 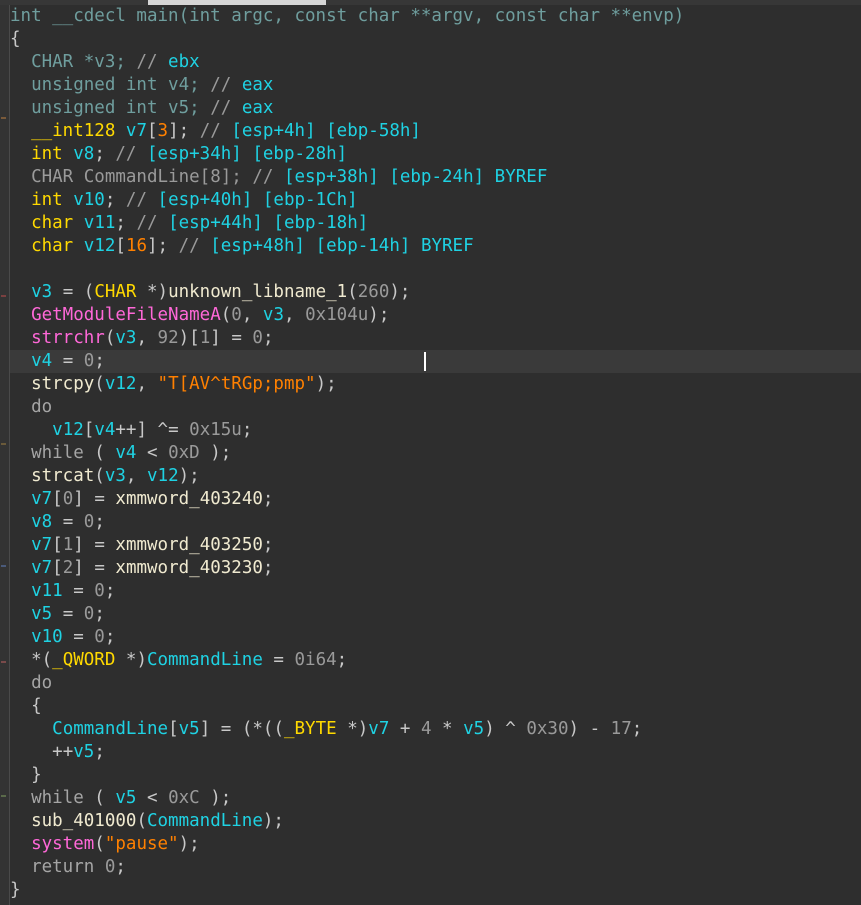 What do you see at coordinates (435, 62) in the screenshot?
I see `code-line: CHAR *v3; // ebx` at bounding box center [435, 62].